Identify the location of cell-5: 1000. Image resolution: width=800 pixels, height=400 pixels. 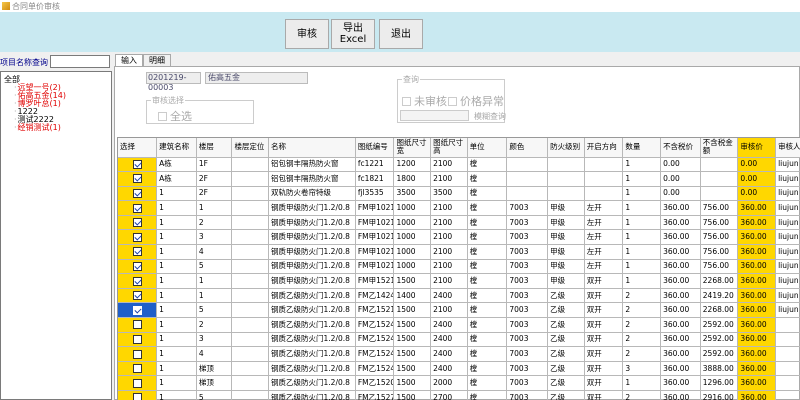
(412, 237).